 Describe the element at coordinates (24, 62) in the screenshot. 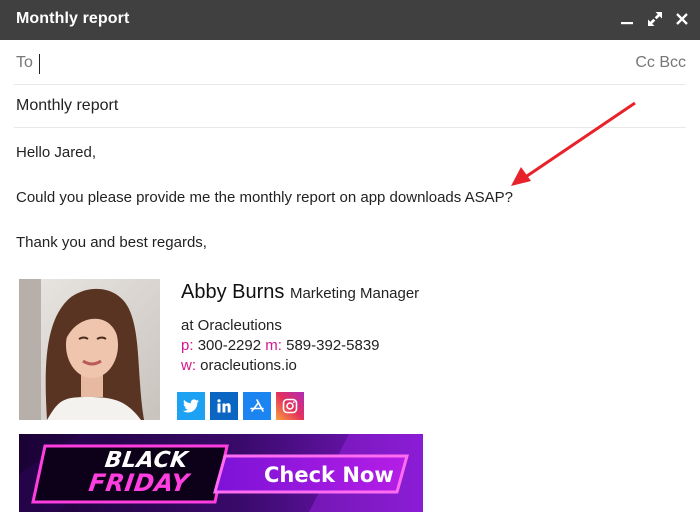

I see `to-label: To` at that location.